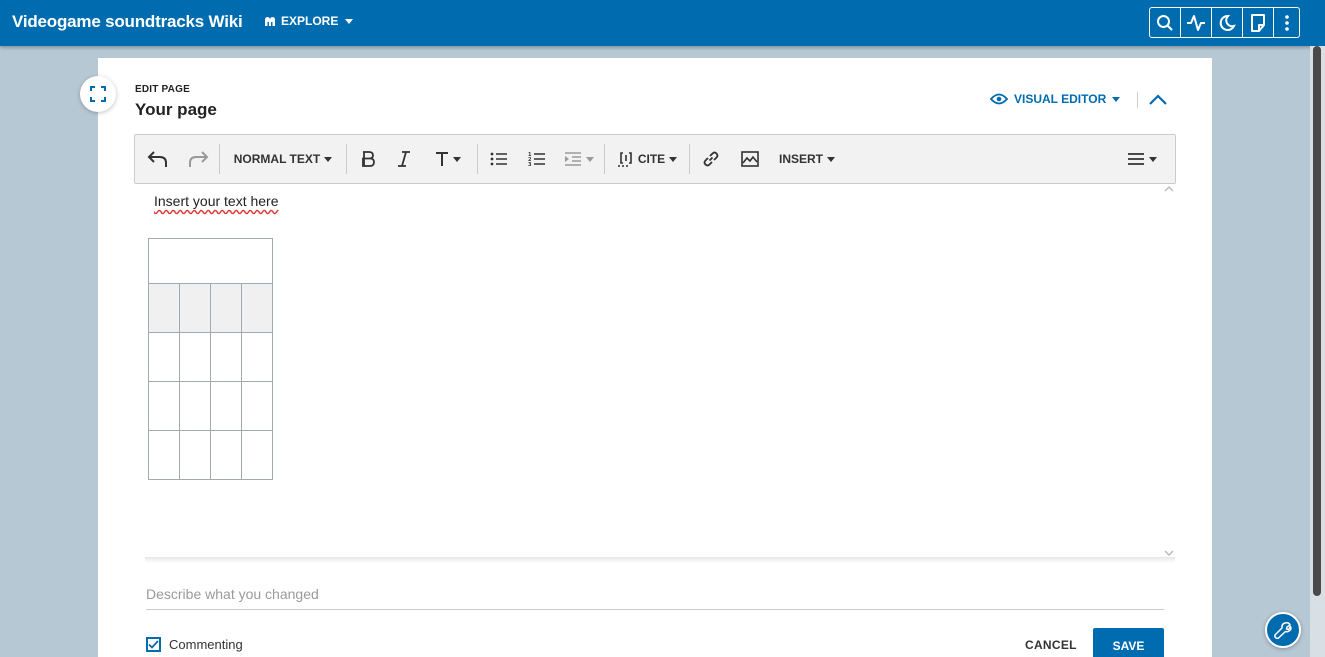  Describe the element at coordinates (660, 560) in the screenshot. I see `editor-divider` at that location.